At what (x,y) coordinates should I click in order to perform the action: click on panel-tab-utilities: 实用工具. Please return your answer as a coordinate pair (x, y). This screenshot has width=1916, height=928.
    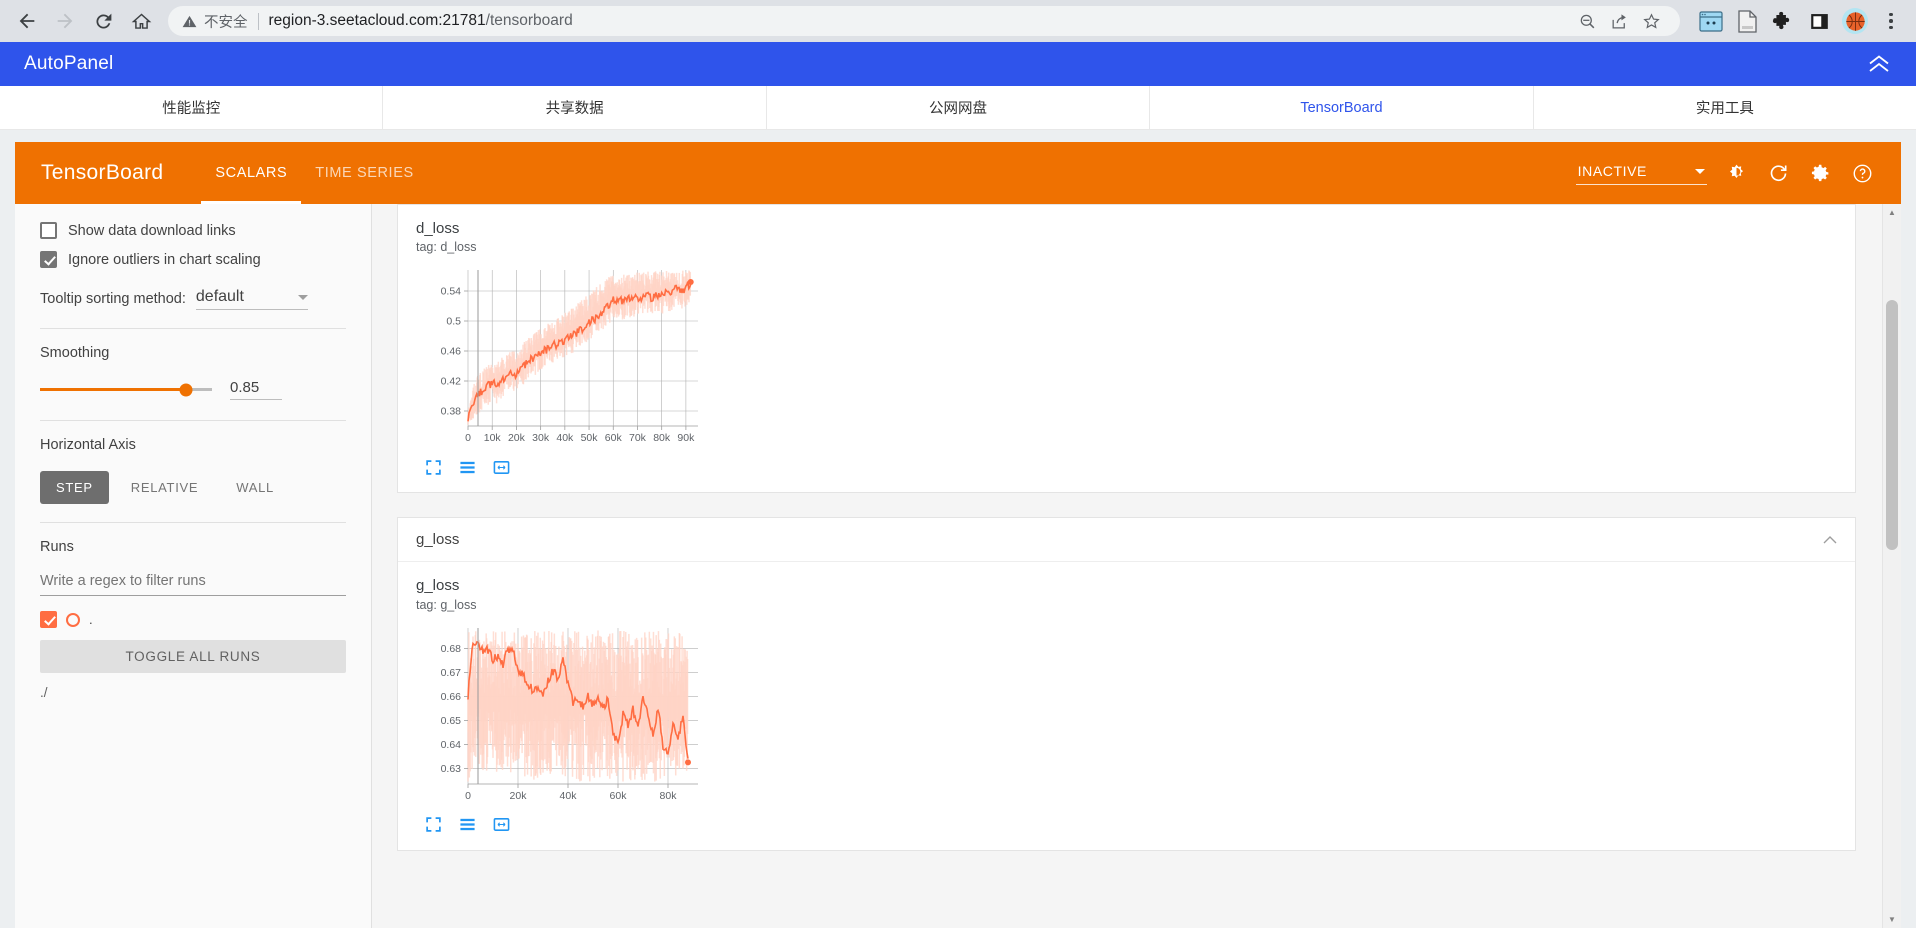
    Looking at the image, I should click on (1725, 107).